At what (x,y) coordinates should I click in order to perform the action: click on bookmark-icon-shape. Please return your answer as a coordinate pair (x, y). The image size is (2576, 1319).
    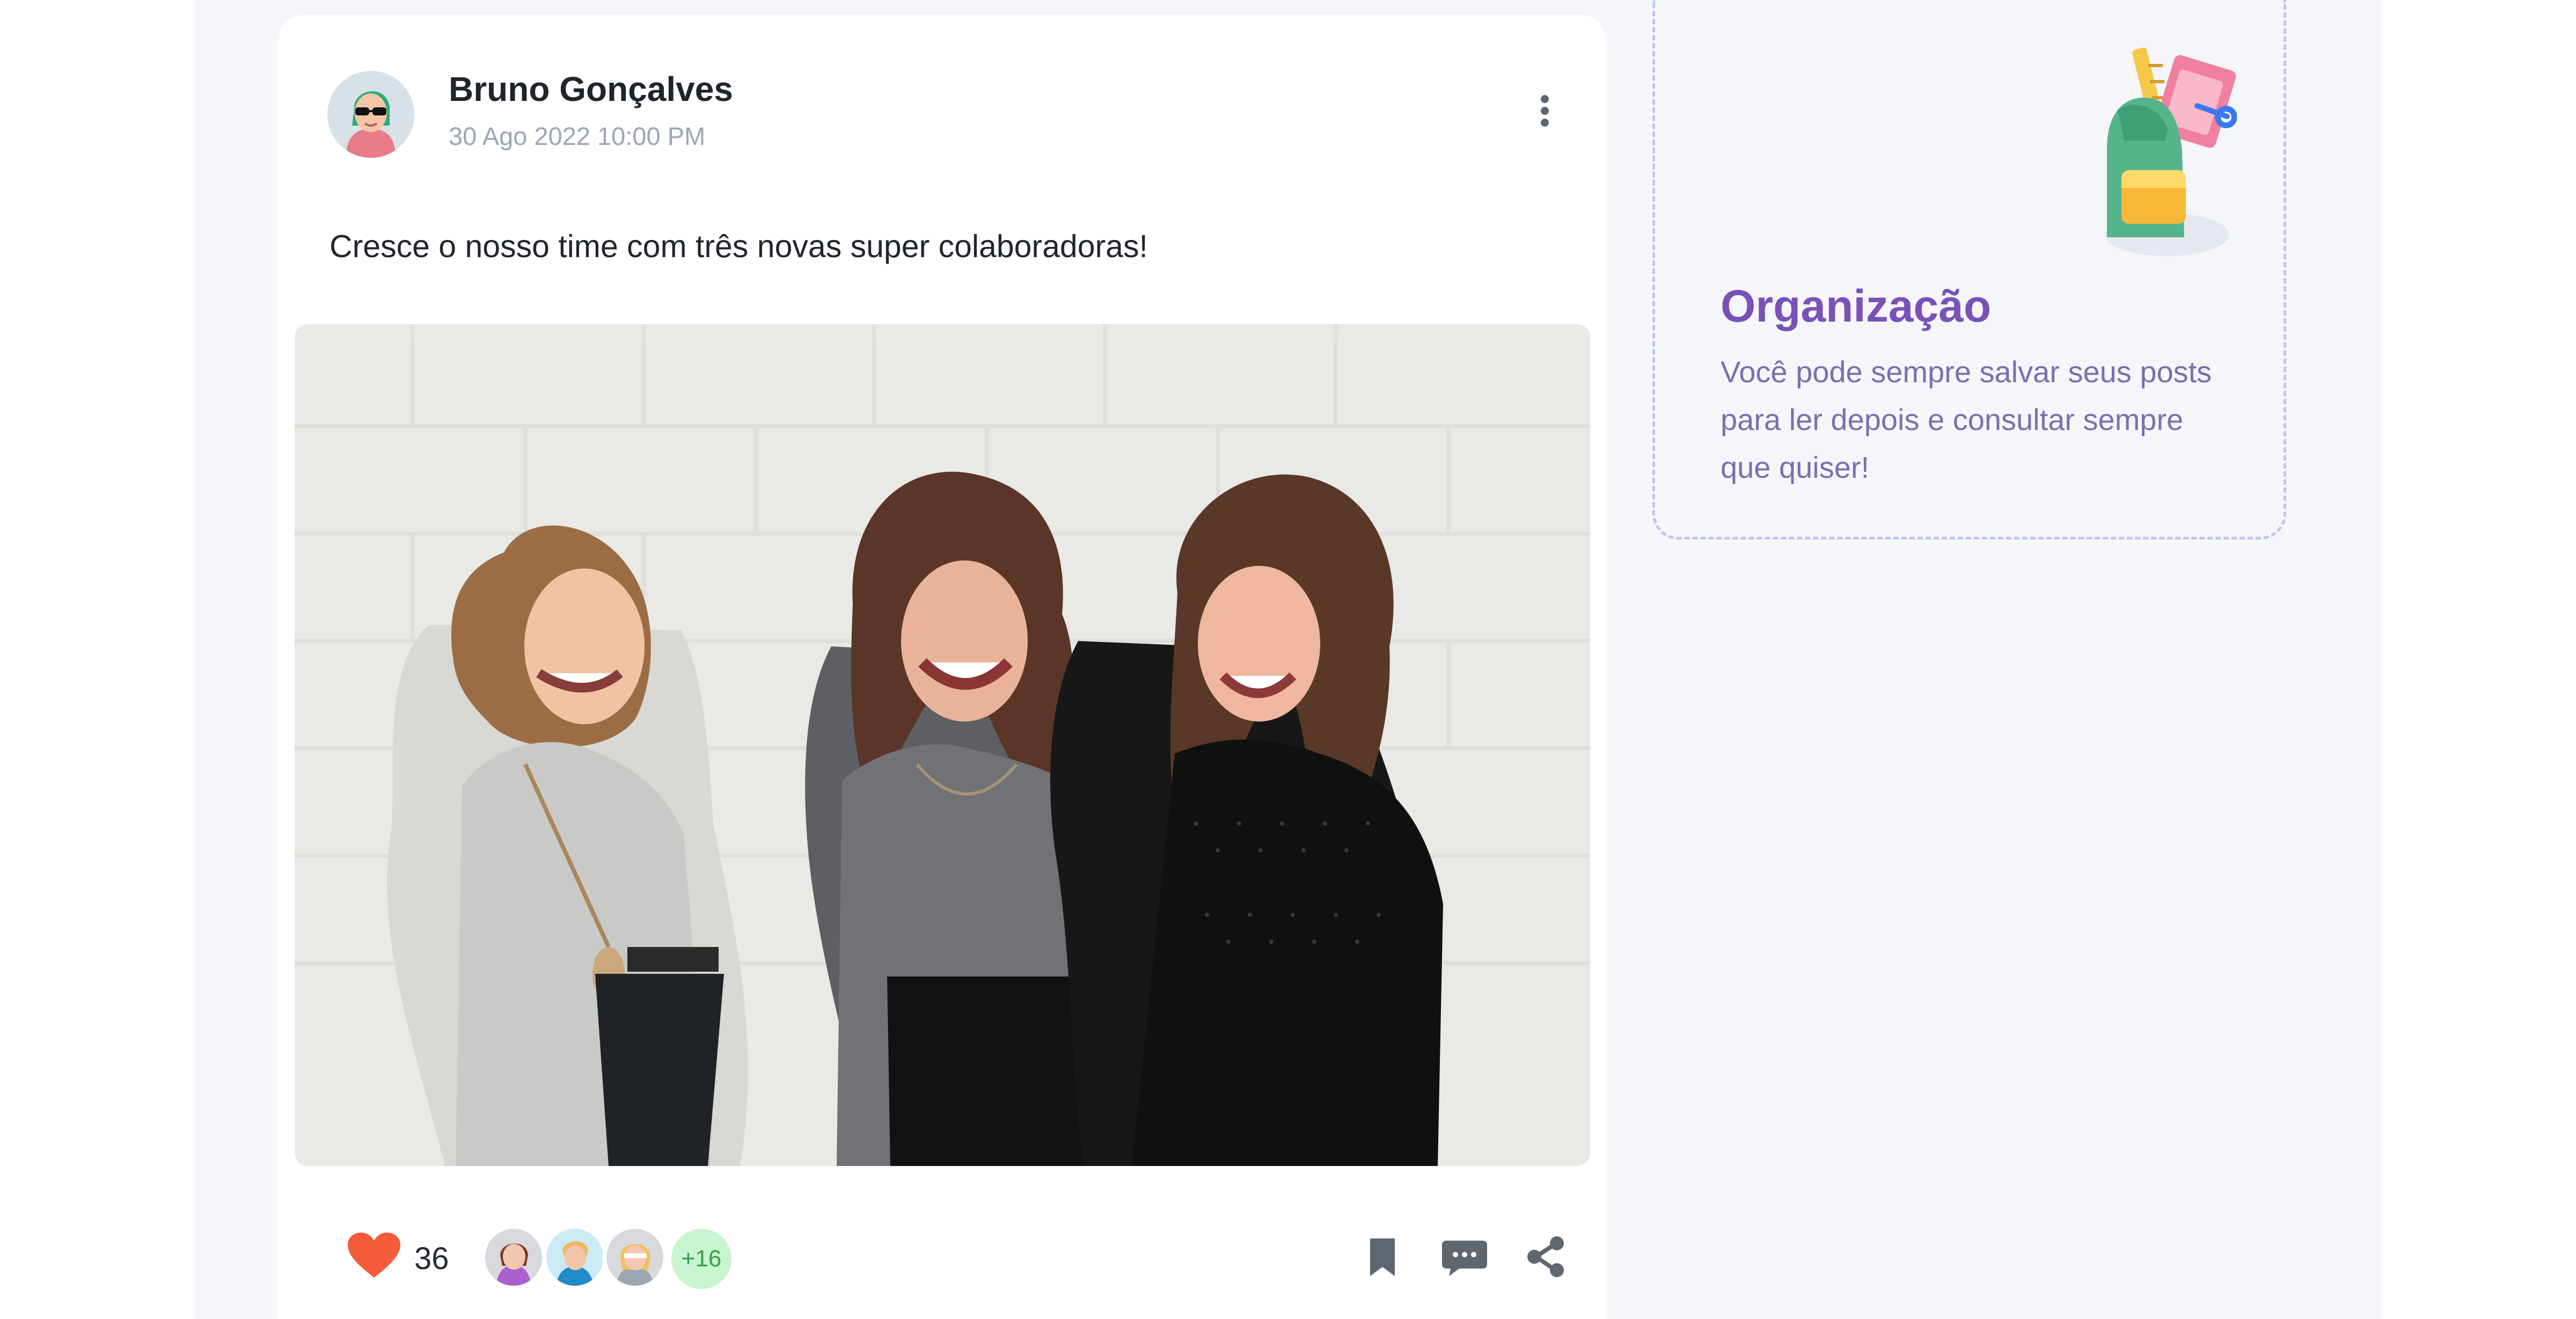
    Looking at the image, I should click on (1382, 1257).